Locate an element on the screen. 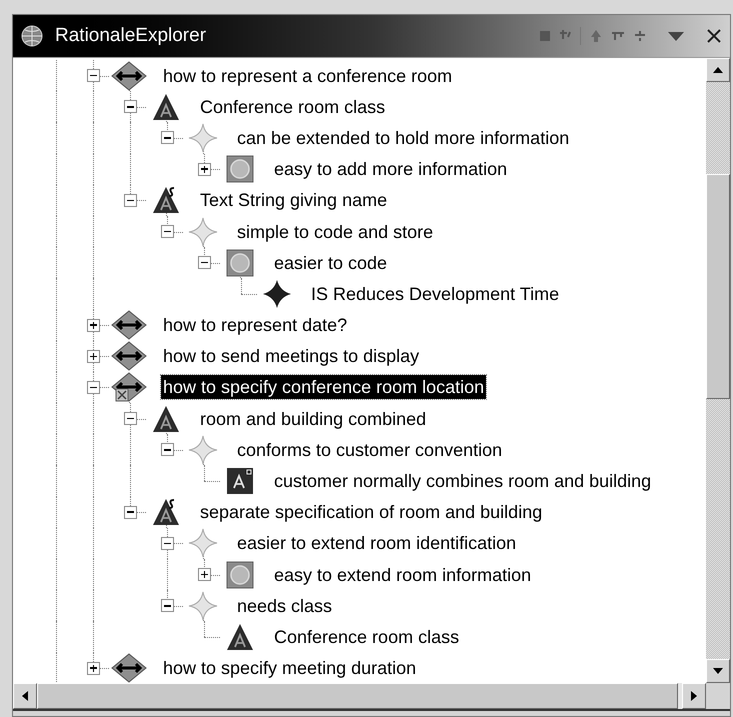 The image size is (733, 717). tree-item-label: easier to code is located at coordinates (331, 262).